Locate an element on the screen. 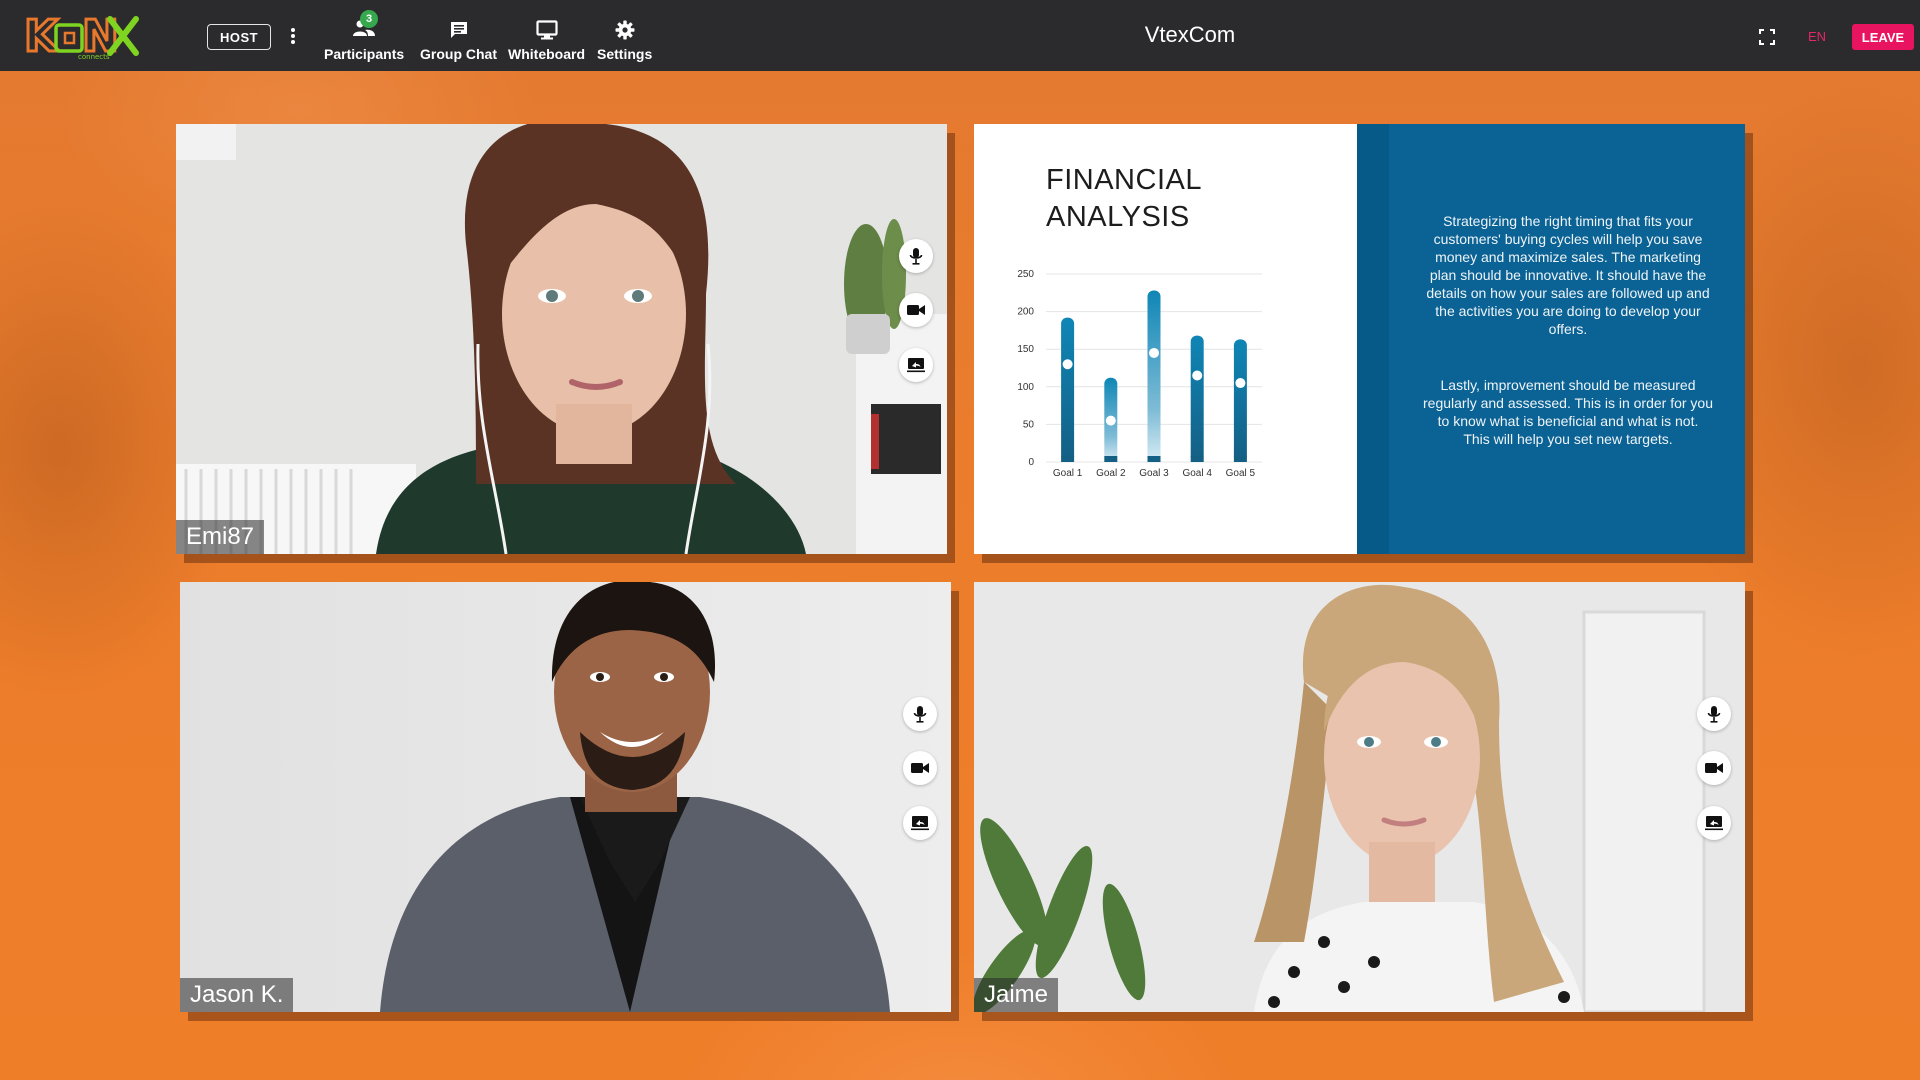 This screenshot has width=1920, height=1080. host-button: HOST is located at coordinates (239, 37).